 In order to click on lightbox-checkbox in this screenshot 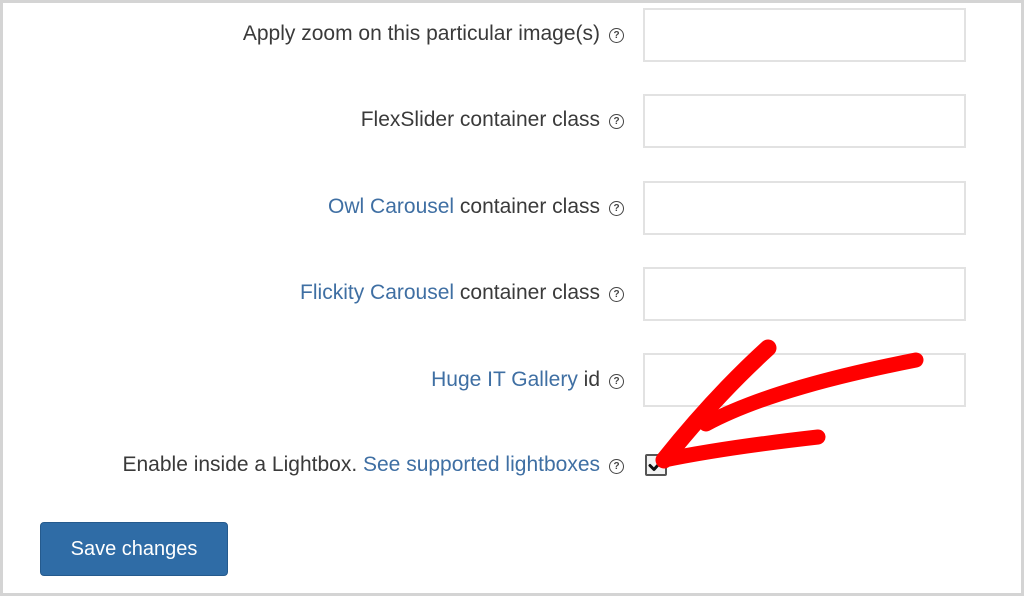, I will do `click(656, 465)`.